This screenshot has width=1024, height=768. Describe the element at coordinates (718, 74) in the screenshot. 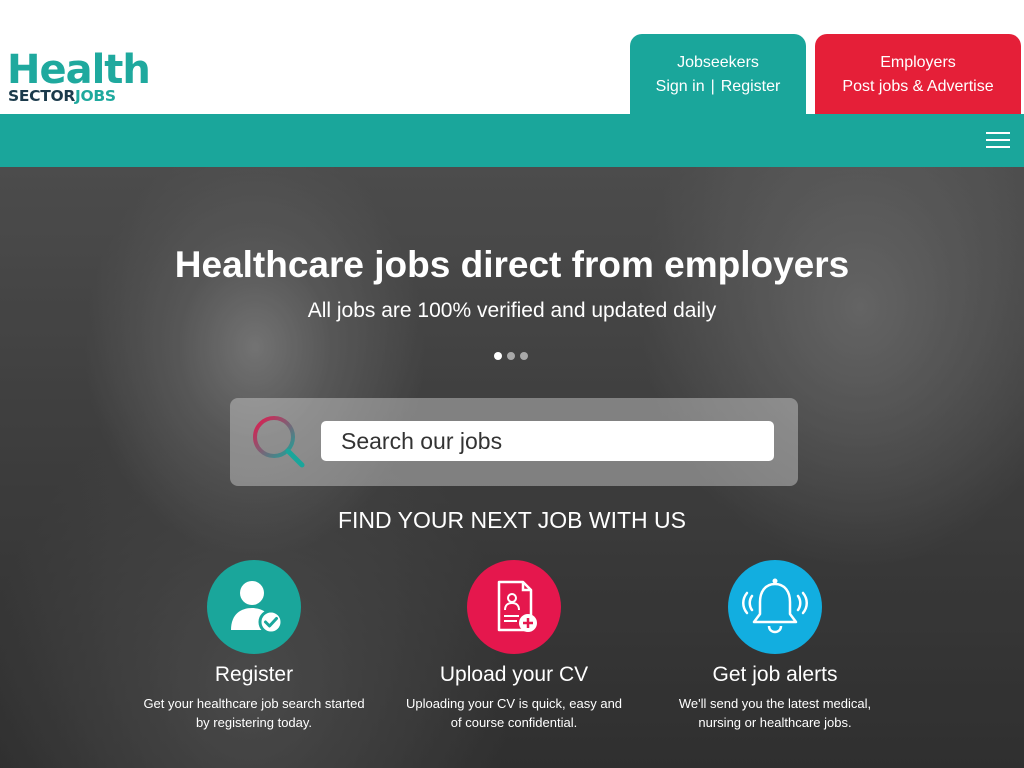

I see `jobseekers-tab: Jobseekers Sign in | Register` at that location.